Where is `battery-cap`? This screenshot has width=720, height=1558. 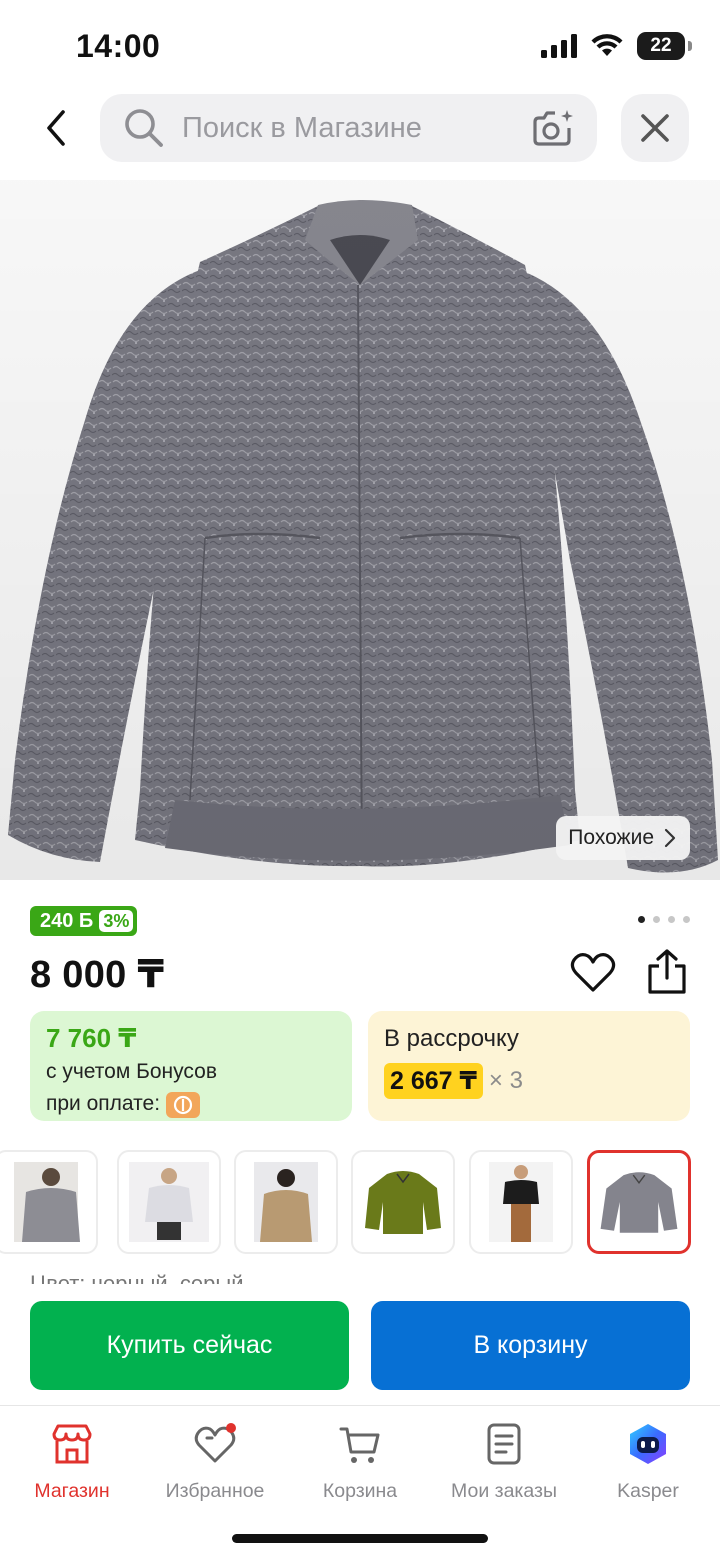 battery-cap is located at coordinates (690, 46).